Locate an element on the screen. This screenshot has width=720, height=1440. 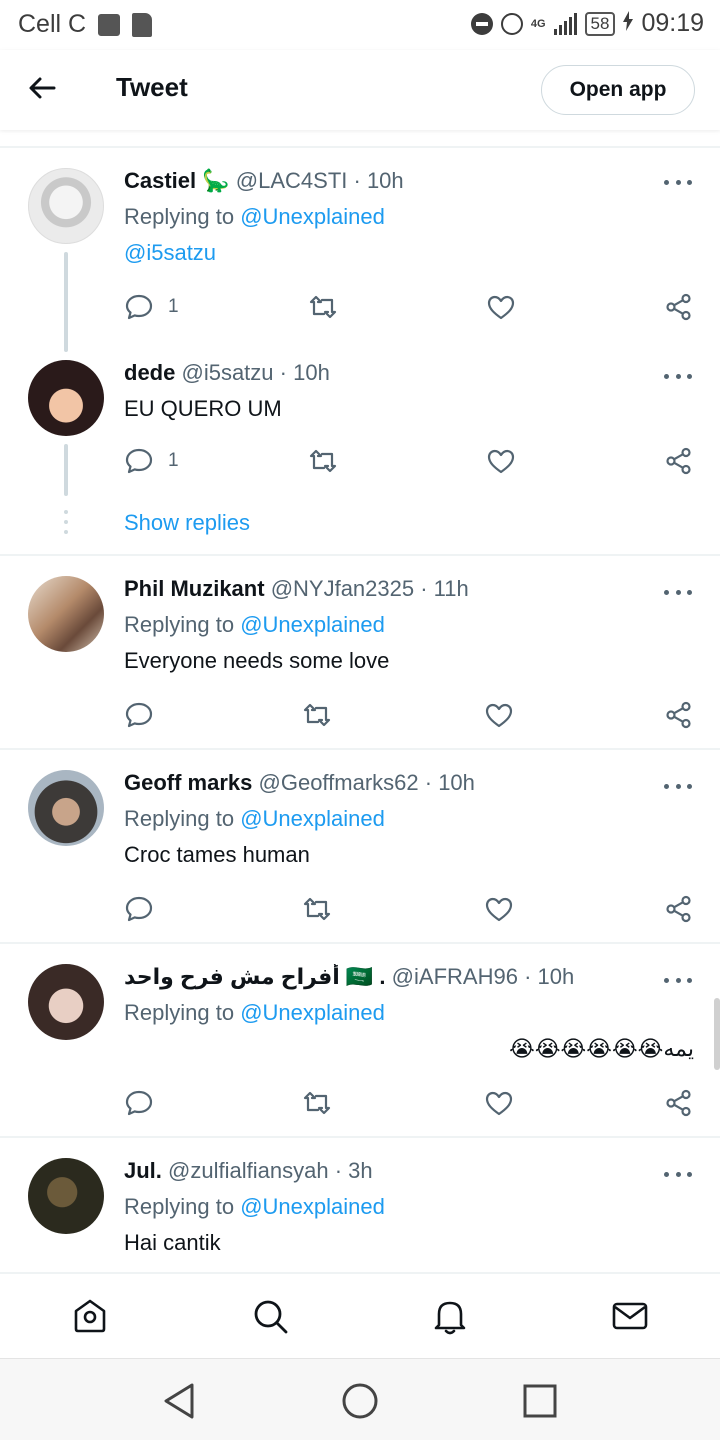
display-name: Phil Muzikant is located at coordinates (194, 588).